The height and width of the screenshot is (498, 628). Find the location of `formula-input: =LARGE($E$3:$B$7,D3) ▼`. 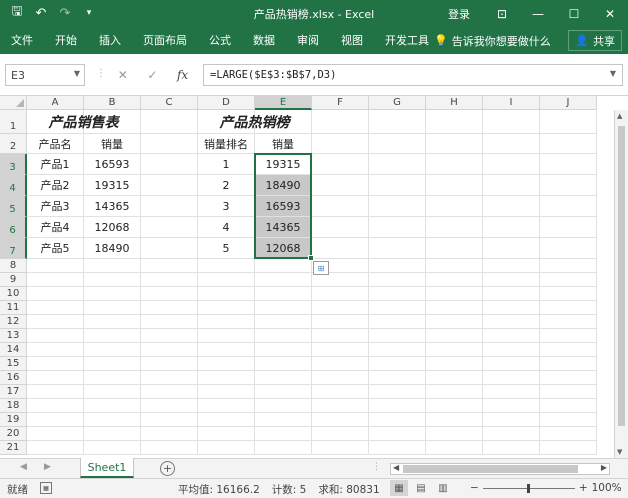

formula-input: =LARGE($E$3:$B$7,D3) ▼ is located at coordinates (413, 75).